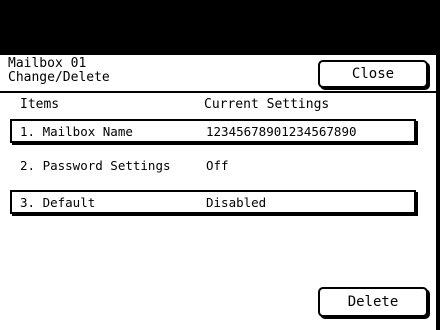  Describe the element at coordinates (47, 63) in the screenshot. I see `title-line-1: Mailbox 01` at that location.